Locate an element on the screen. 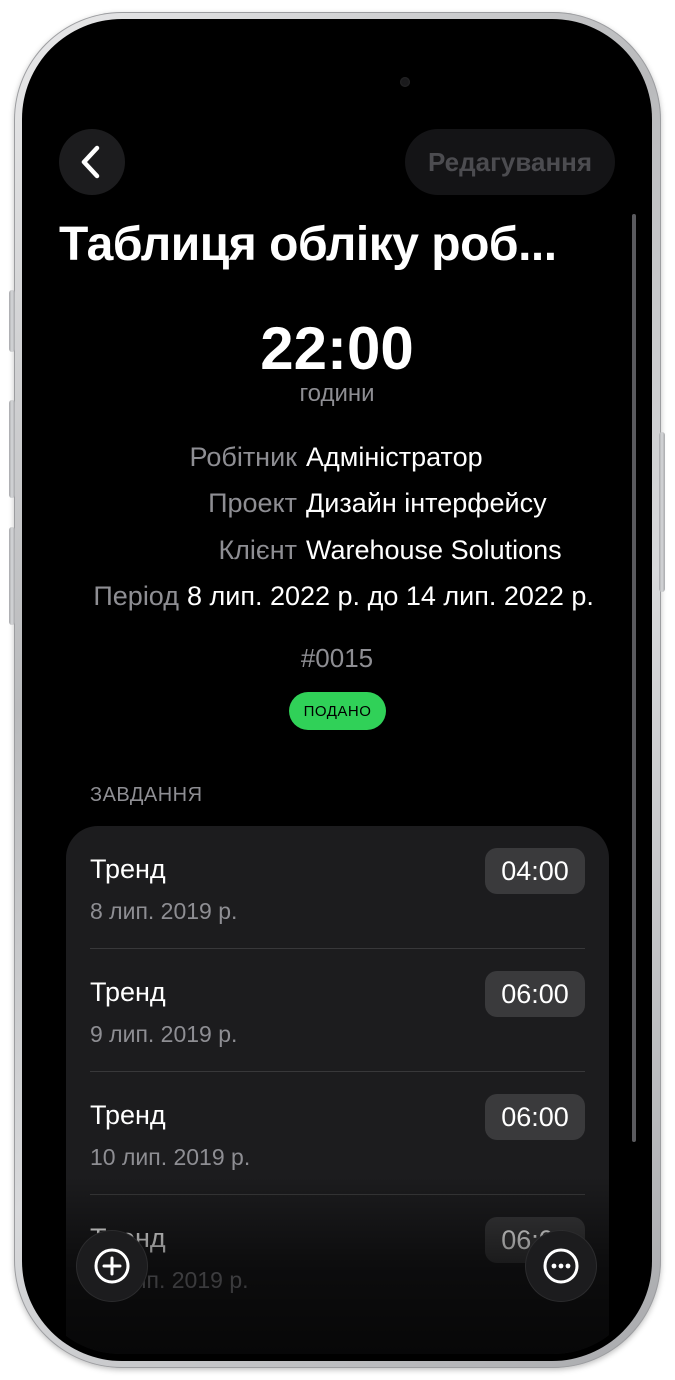 This screenshot has width=675, height=1380. task-hours: 04:00 is located at coordinates (535, 871).